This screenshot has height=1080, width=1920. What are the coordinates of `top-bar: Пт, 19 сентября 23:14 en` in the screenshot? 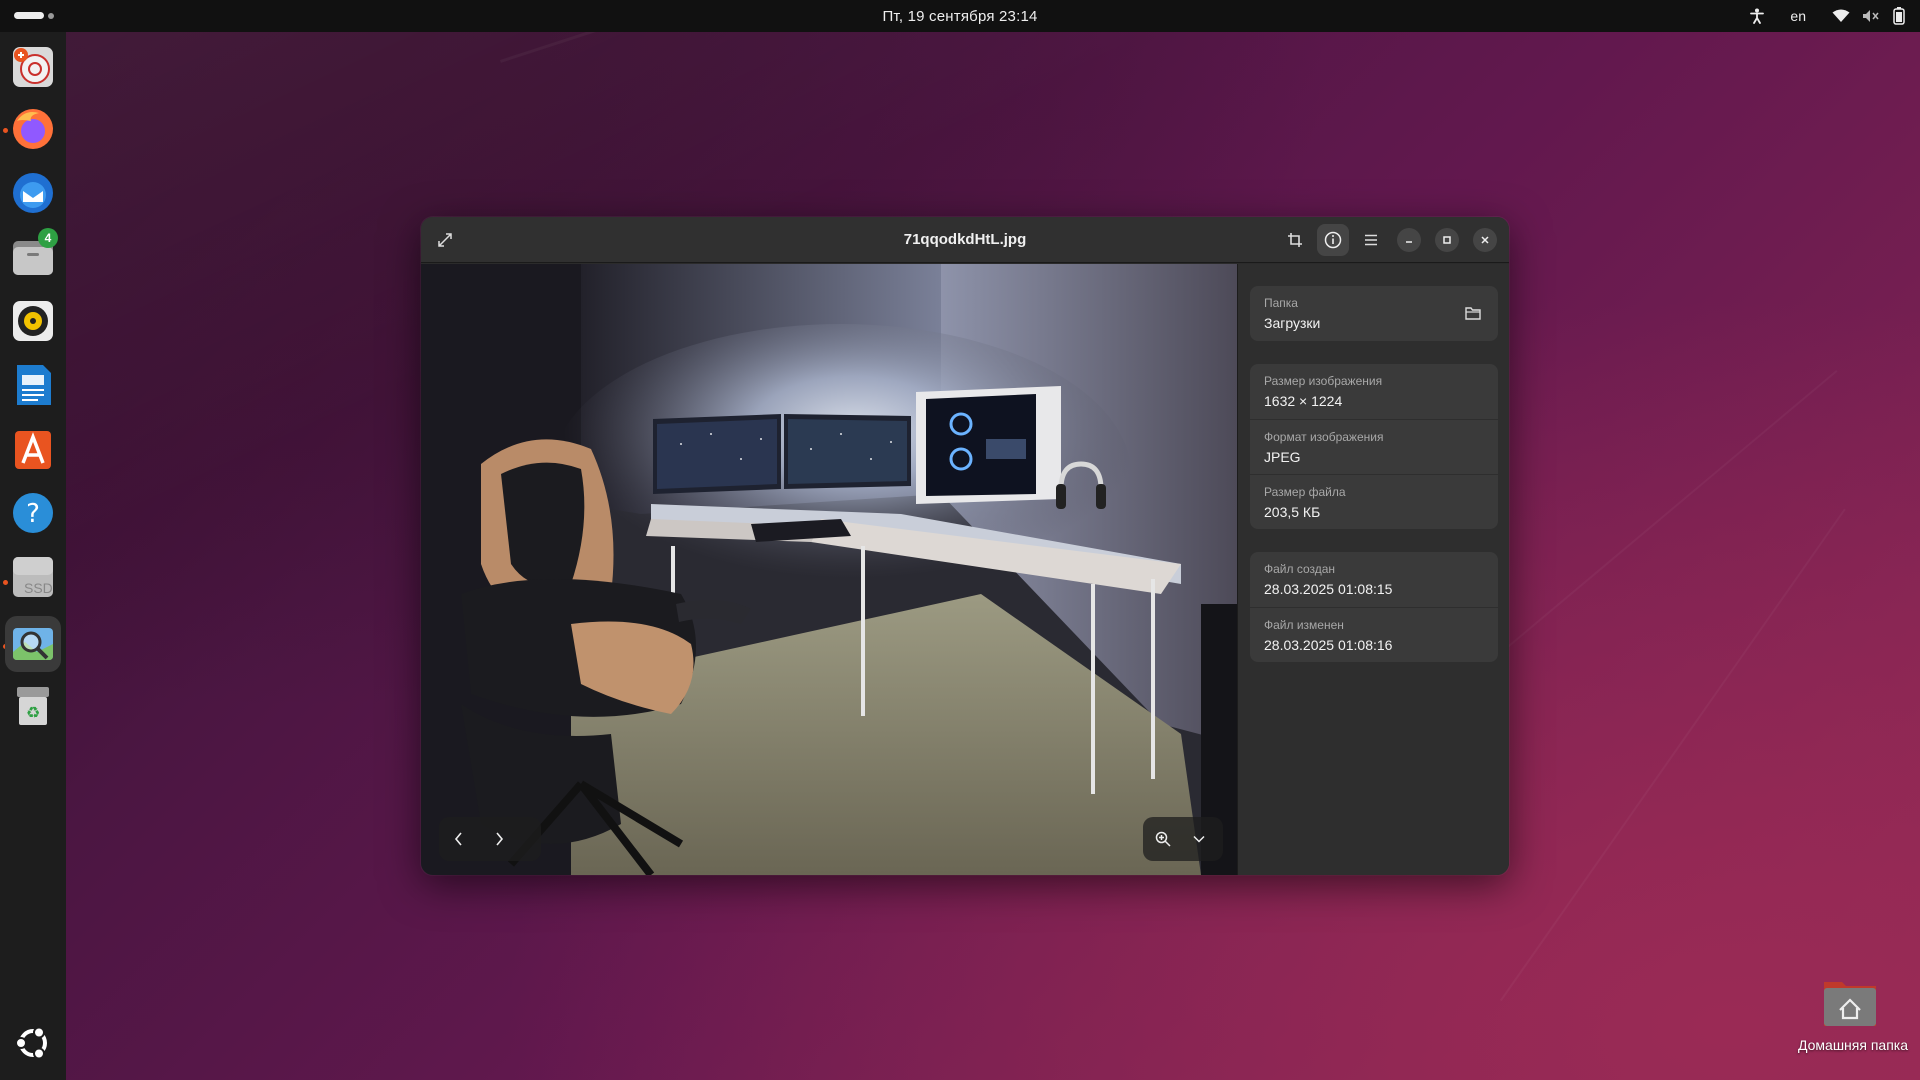 It's located at (960, 16).